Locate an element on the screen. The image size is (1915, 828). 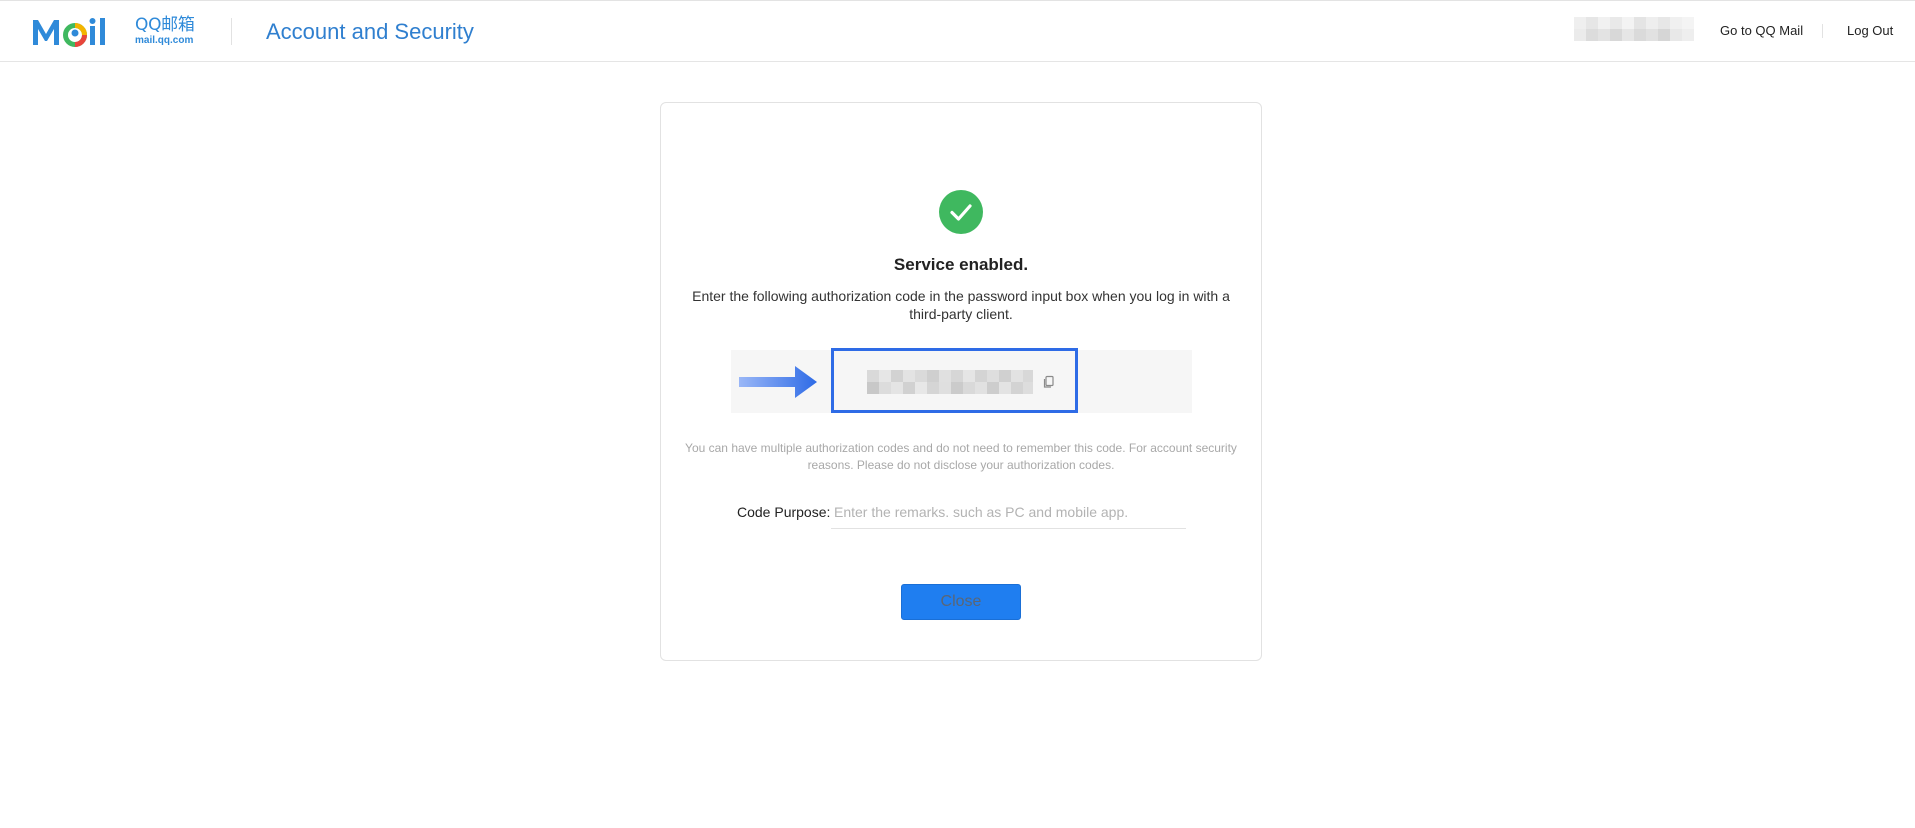
code-purpose-input is located at coordinates (1008, 512).